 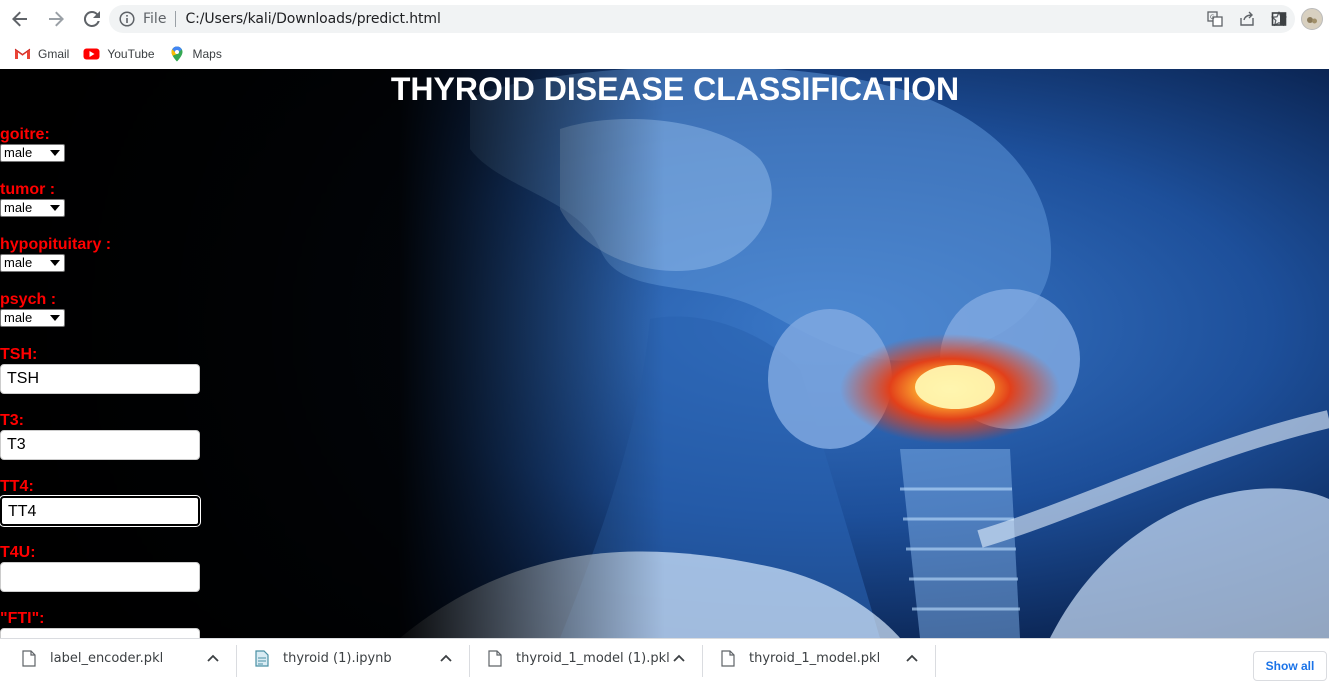 What do you see at coordinates (100, 379) in the screenshot?
I see `tsh-input: TSH` at bounding box center [100, 379].